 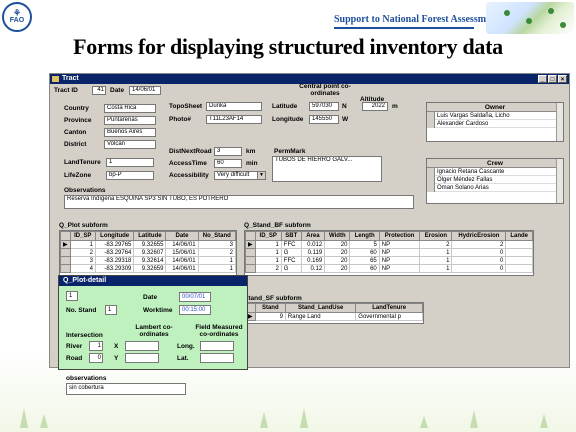 I want to click on longitude-field: 145550, so click(x=324, y=119).